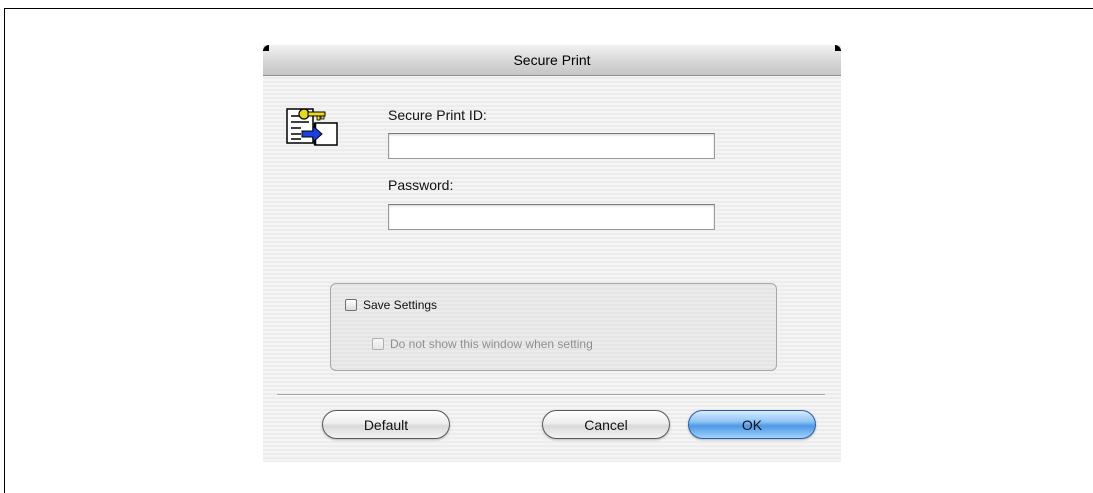 This screenshot has width=1093, height=493. I want to click on ok-button-label: OK, so click(752, 424).